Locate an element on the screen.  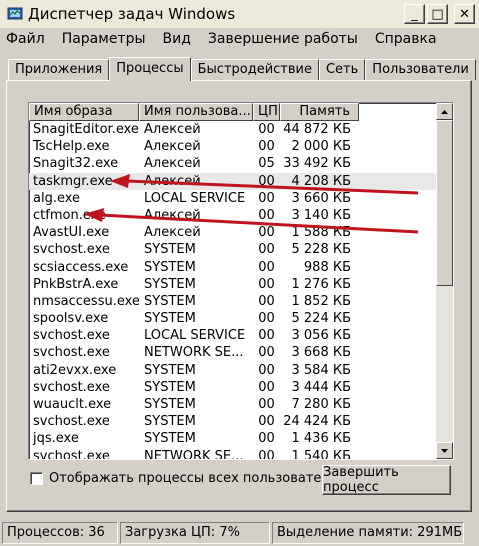
table-row: TscHelp.exe Алексей 00 2 000 КБ is located at coordinates (232, 146).